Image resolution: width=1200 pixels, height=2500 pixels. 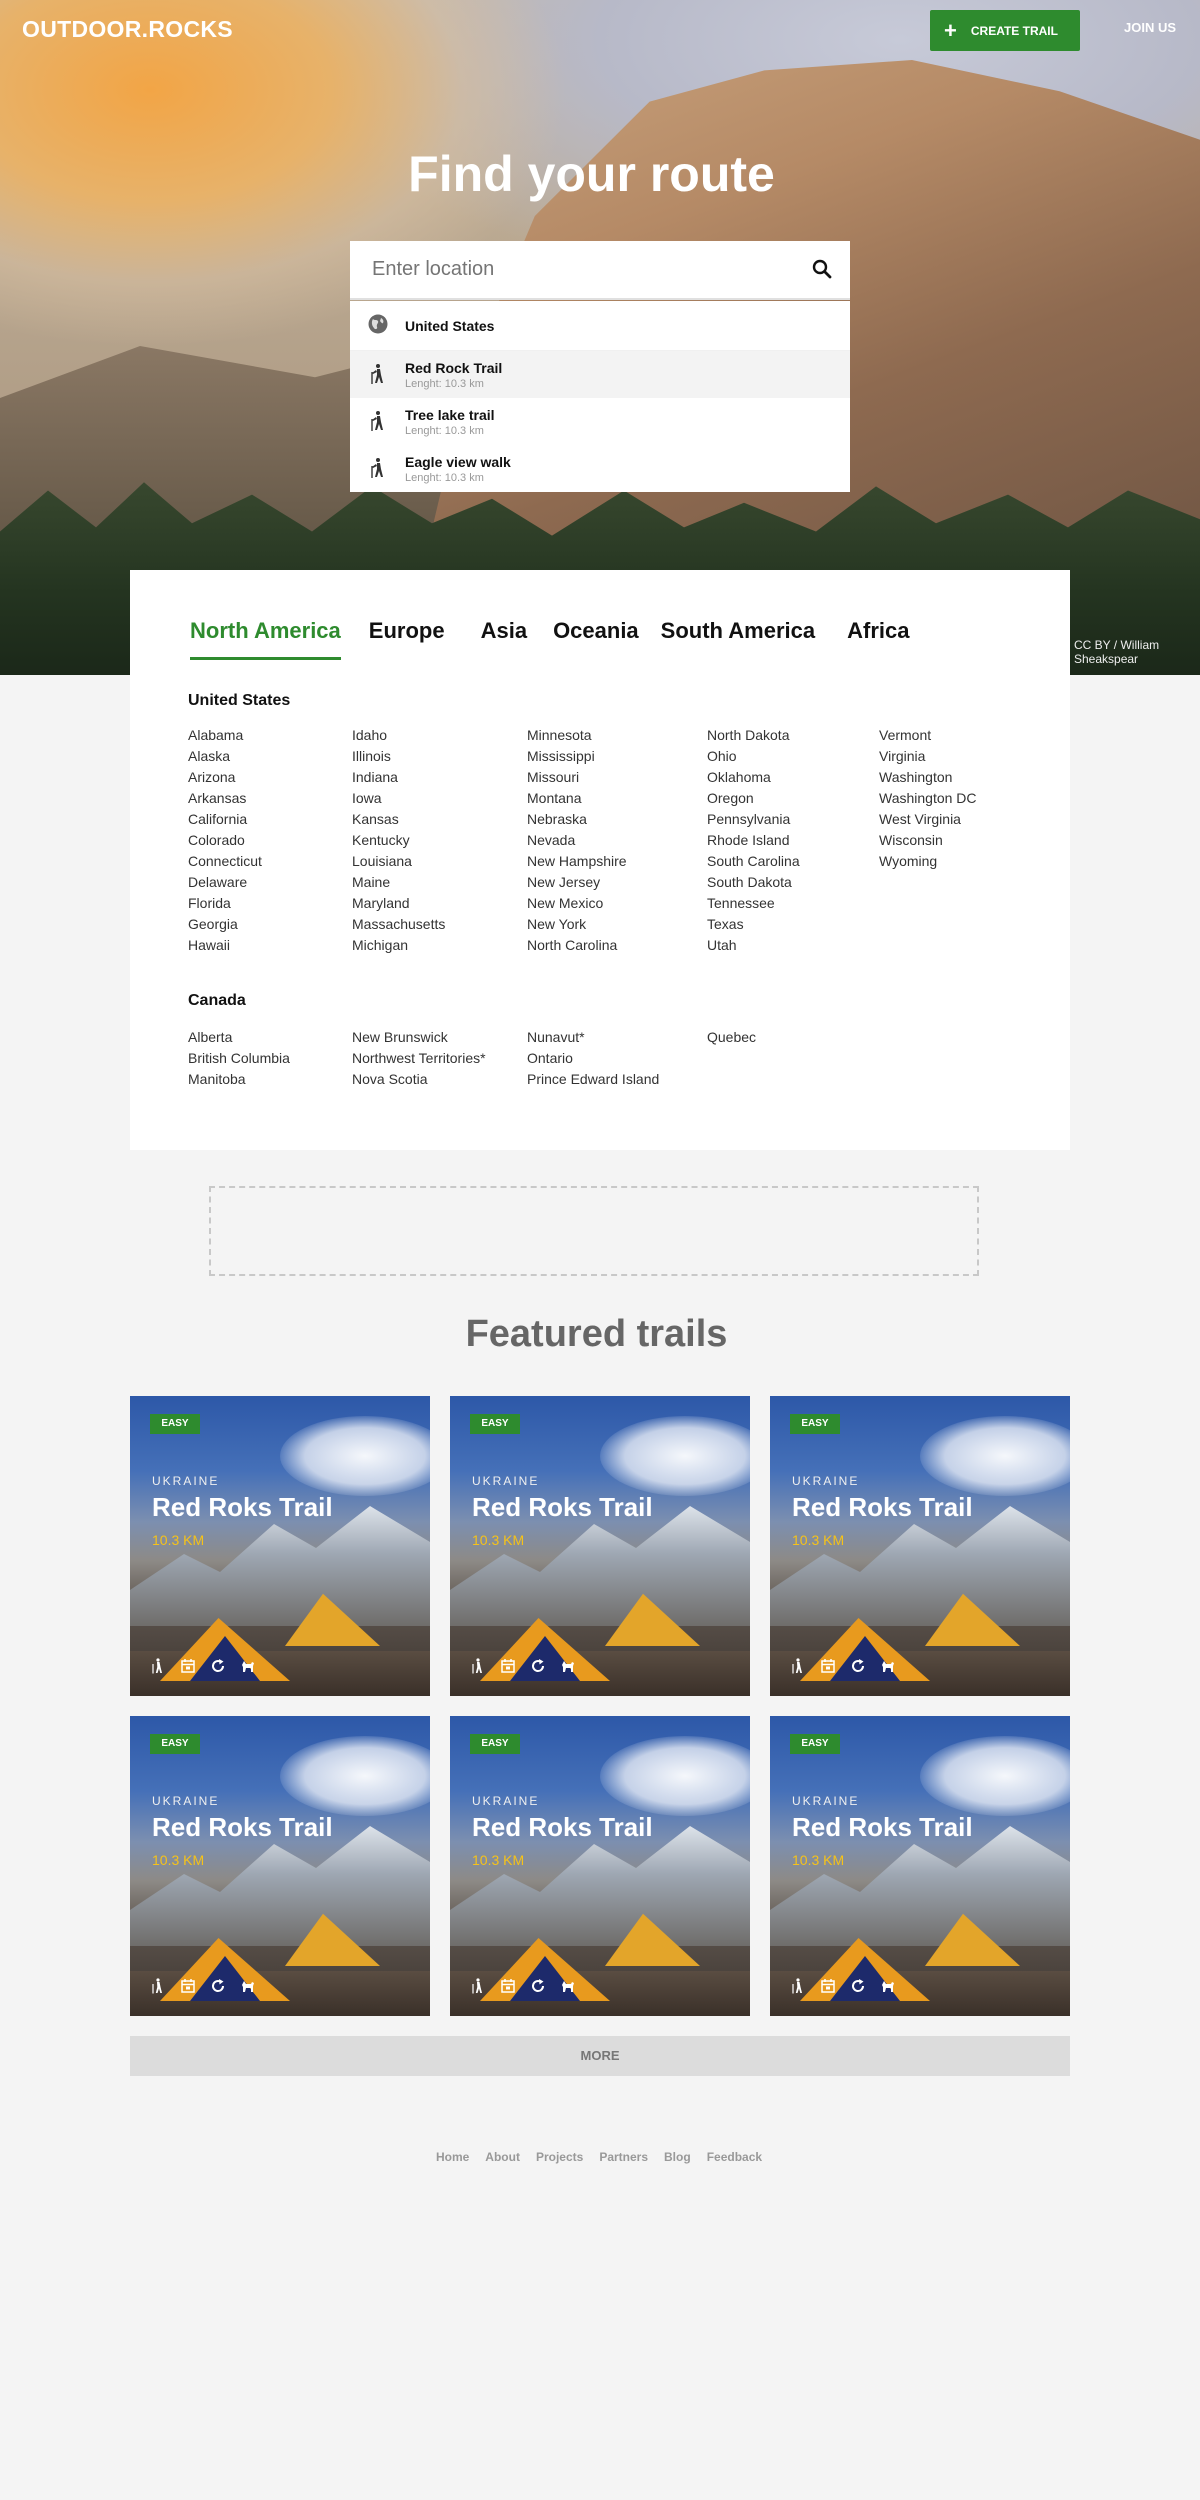 I want to click on footer-link: Projects, so click(x=559, y=2157).